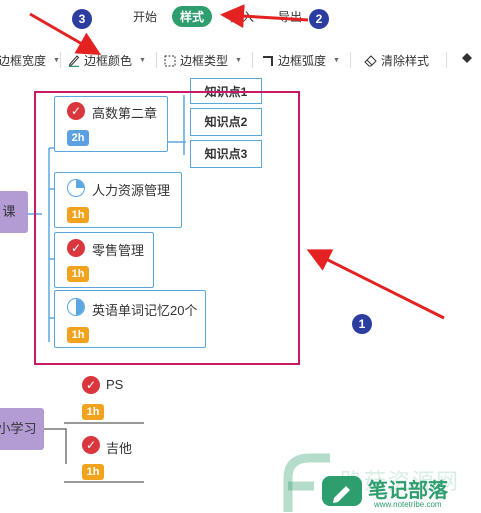 This screenshot has width=481, height=513. What do you see at coordinates (375, 284) in the screenshot?
I see `arrow-to-selection` at bounding box center [375, 284].